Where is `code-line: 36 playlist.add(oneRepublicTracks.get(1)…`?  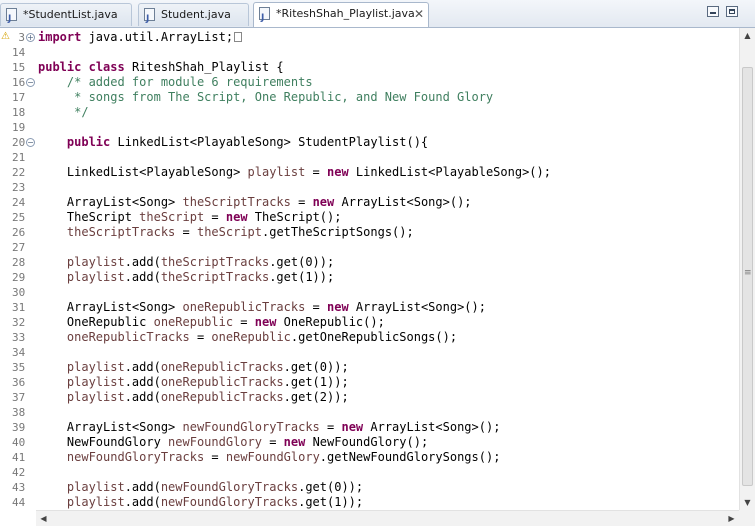 code-line: 36 playlist.add(oneRepublicTracks.get(1)… is located at coordinates (369, 382).